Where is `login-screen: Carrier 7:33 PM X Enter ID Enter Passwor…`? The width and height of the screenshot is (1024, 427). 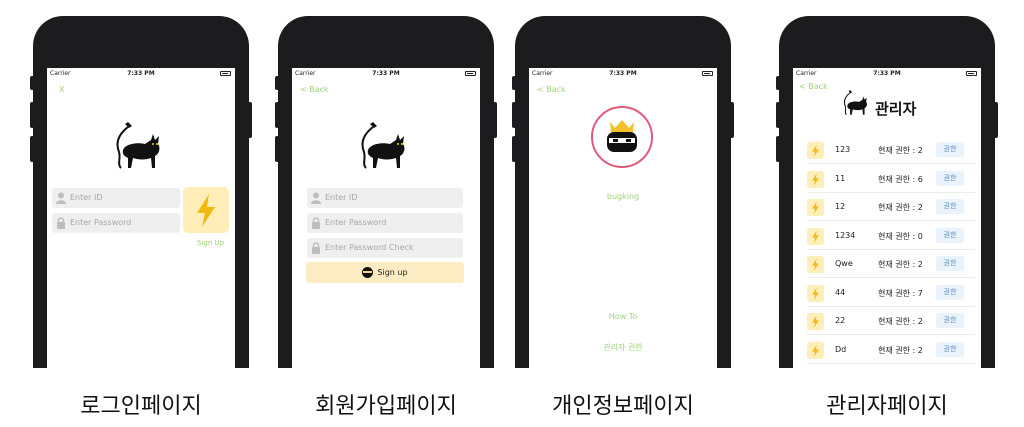 login-screen: Carrier 7:33 PM X Enter ID Enter Passwor… is located at coordinates (141, 218).